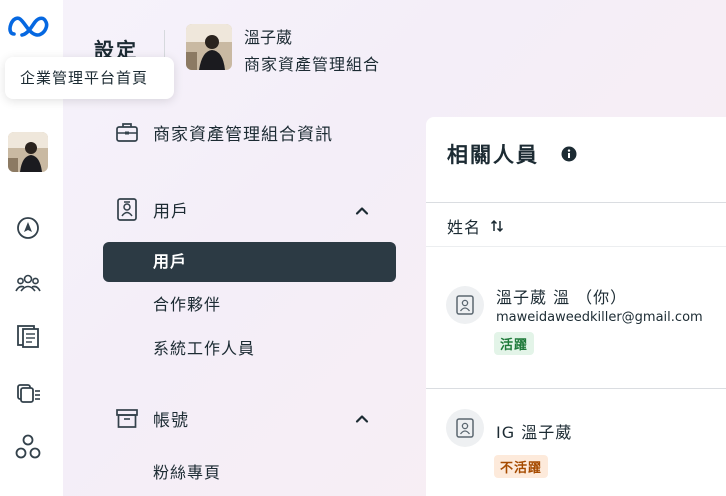 The width and height of the screenshot is (726, 496). What do you see at coordinates (268, 37) in the screenshot?
I see `profile-name: 溫子葳` at bounding box center [268, 37].